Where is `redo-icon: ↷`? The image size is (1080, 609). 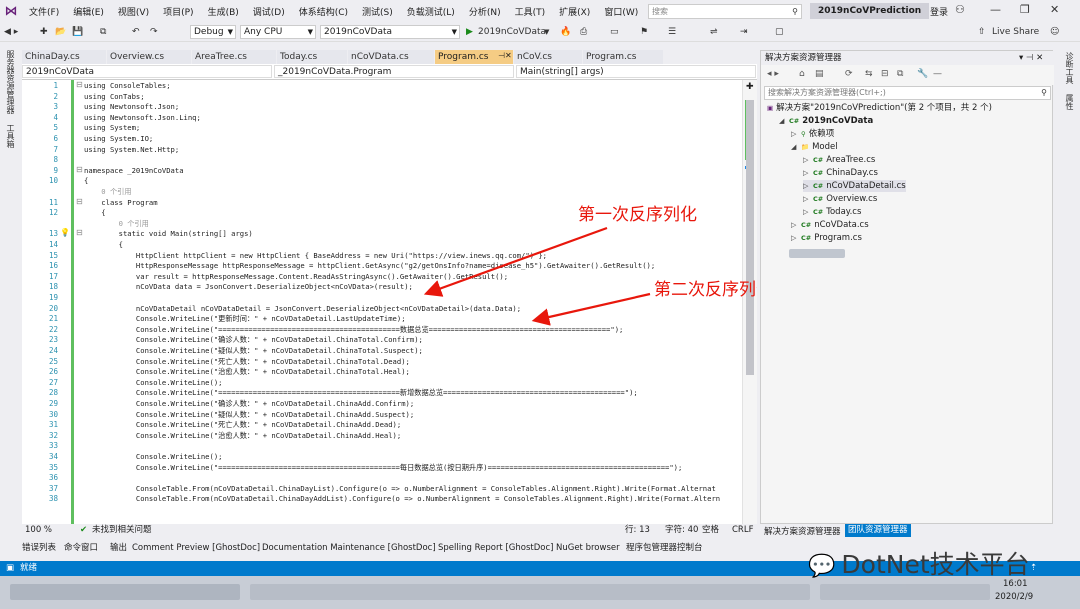
redo-icon: ↷ is located at coordinates (154, 32).